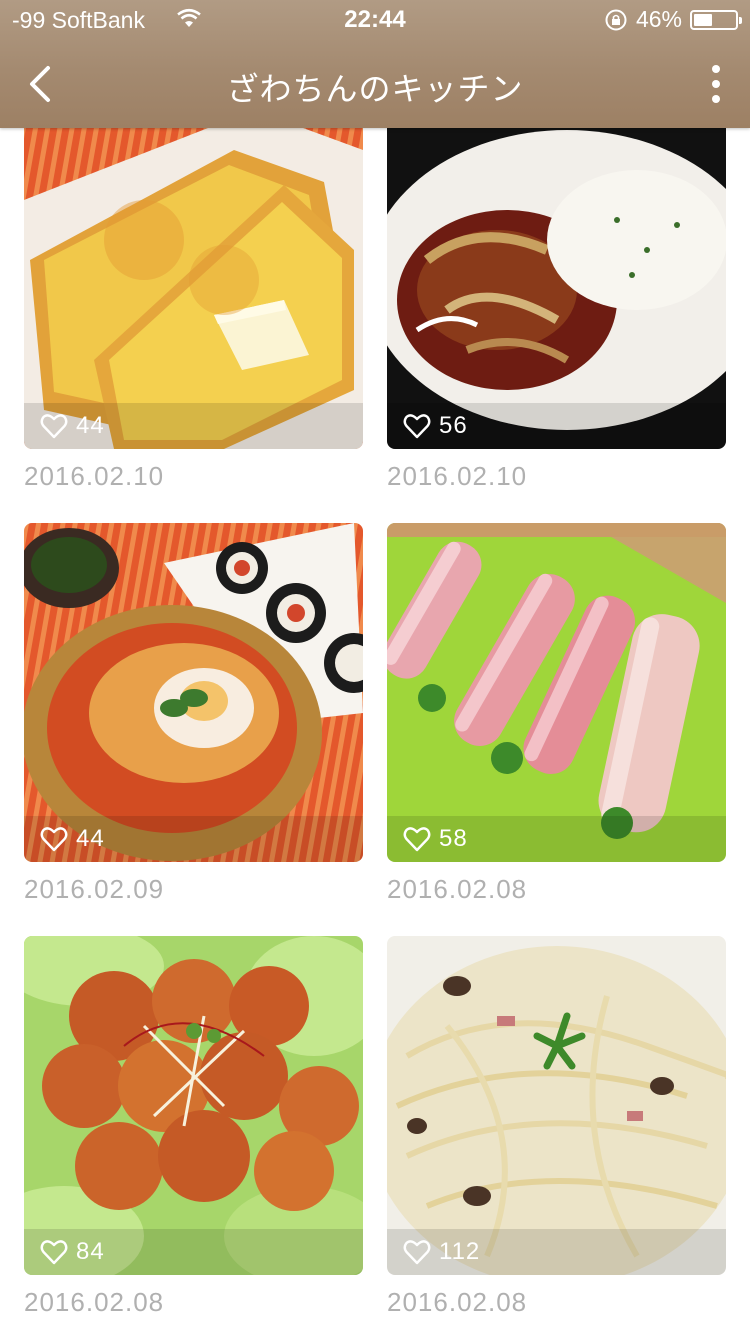 This screenshot has width=750, height=1334. Describe the element at coordinates (453, 838) in the screenshot. I see `like-count: 58` at that location.